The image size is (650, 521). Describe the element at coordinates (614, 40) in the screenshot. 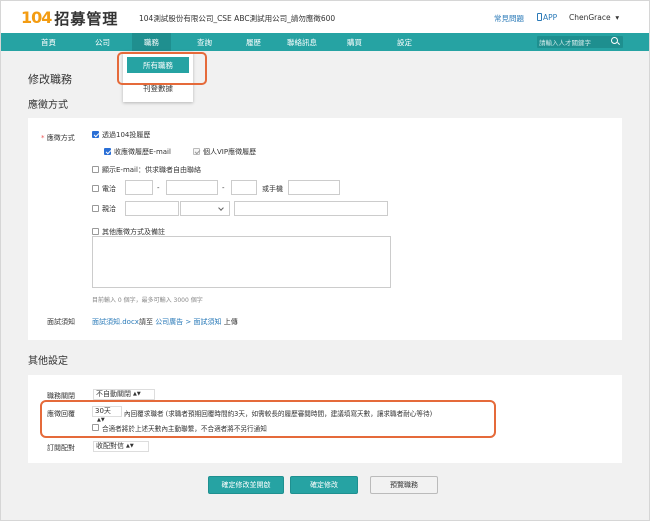

I see `search-icon` at that location.